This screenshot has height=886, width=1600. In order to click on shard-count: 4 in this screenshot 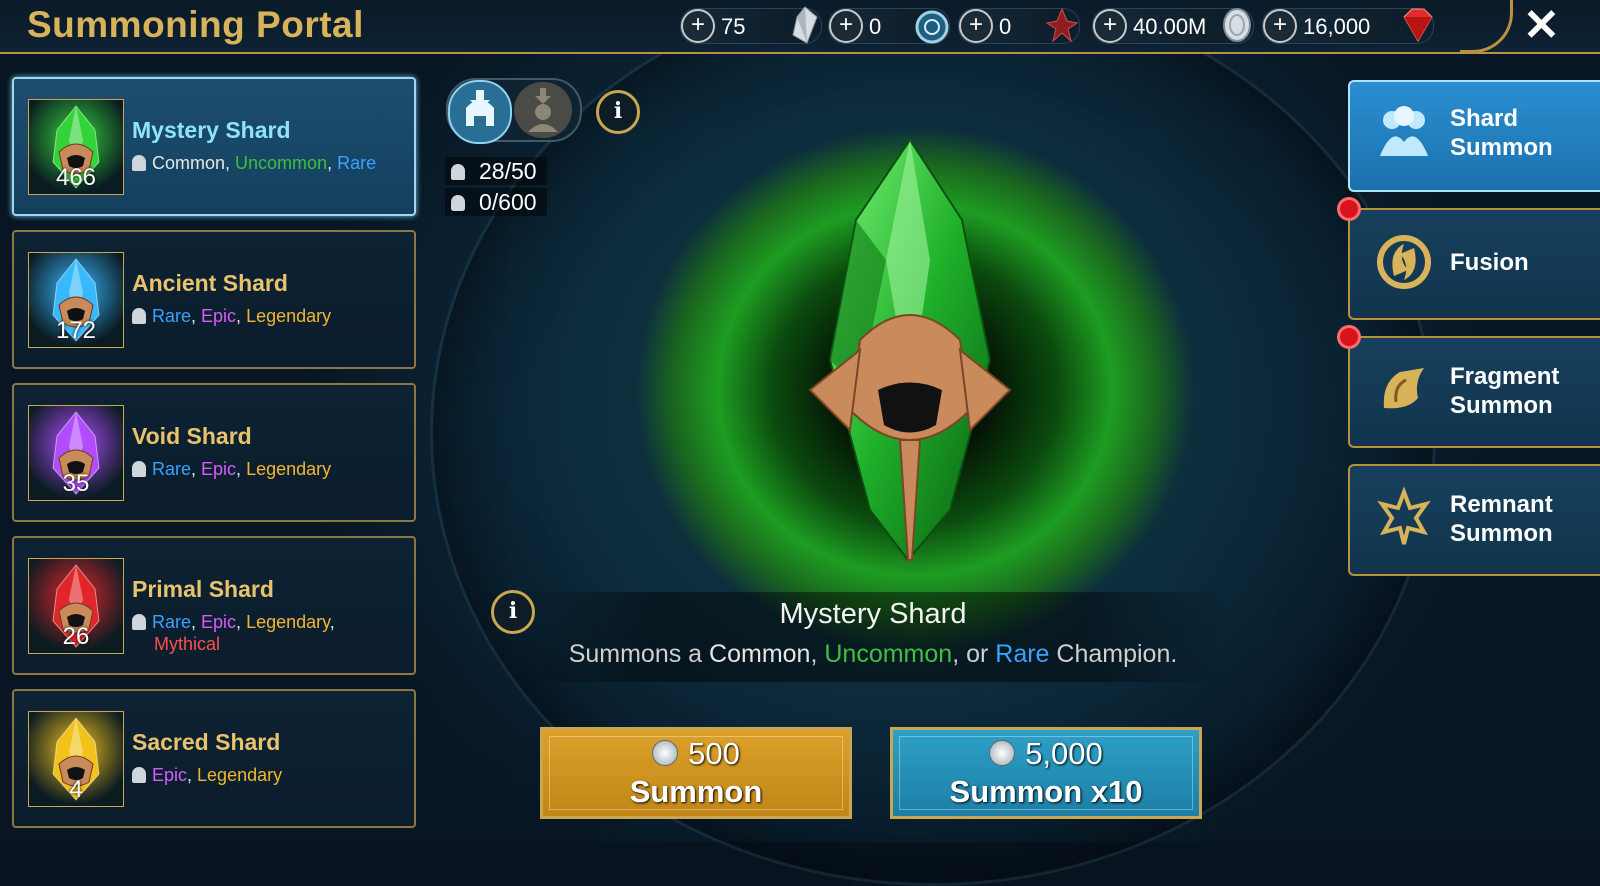, I will do `click(76, 789)`.